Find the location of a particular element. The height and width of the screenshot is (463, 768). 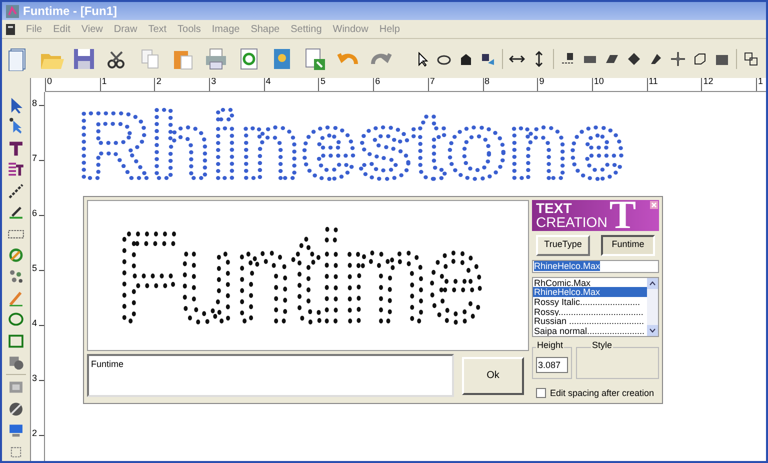

ok-button: Ok is located at coordinates (493, 375).